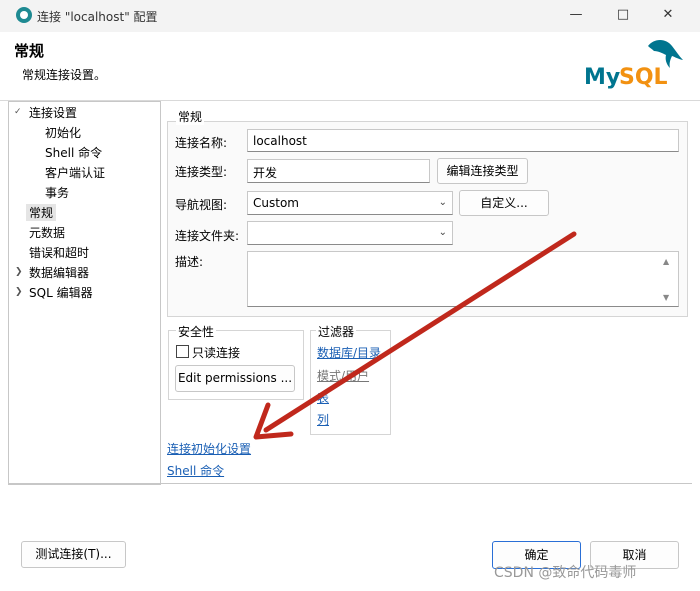 This screenshot has height=591, width=700. Describe the element at coordinates (336, 331) in the screenshot. I see `filters-group-title: 过滤器` at that location.